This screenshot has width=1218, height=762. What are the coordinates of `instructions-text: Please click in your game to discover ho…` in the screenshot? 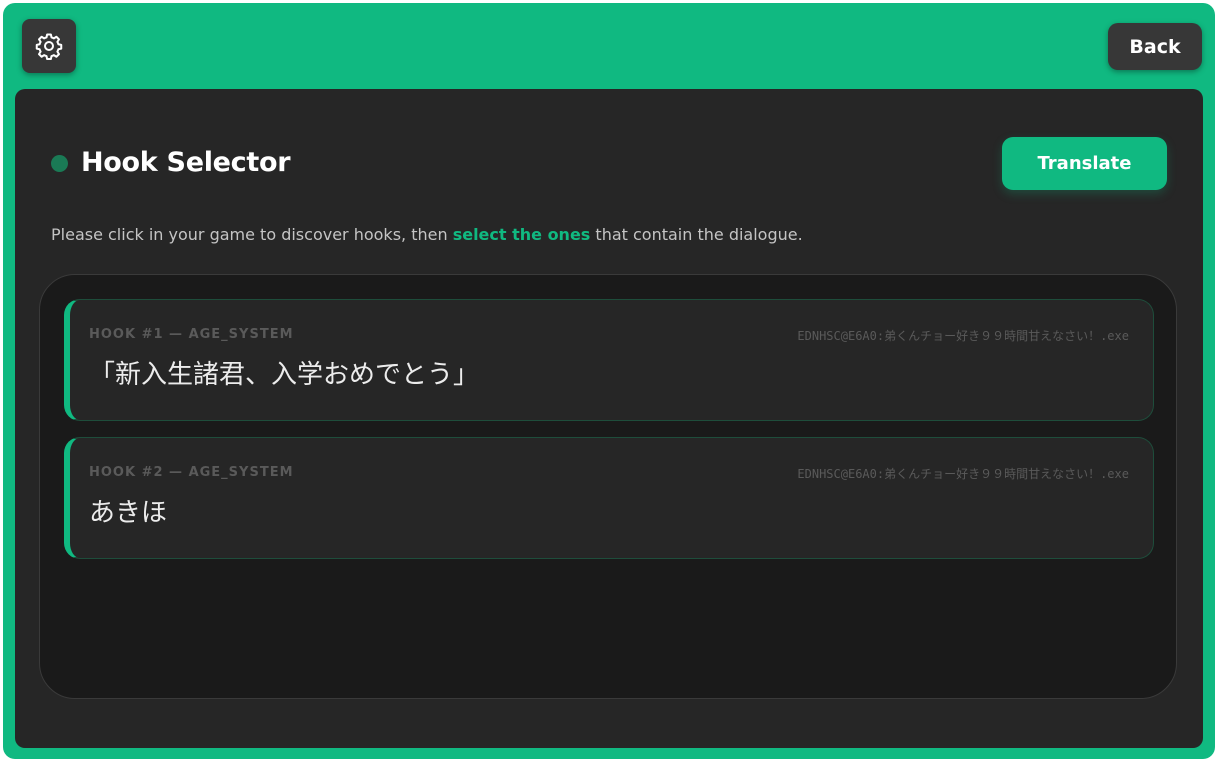 It's located at (427, 235).